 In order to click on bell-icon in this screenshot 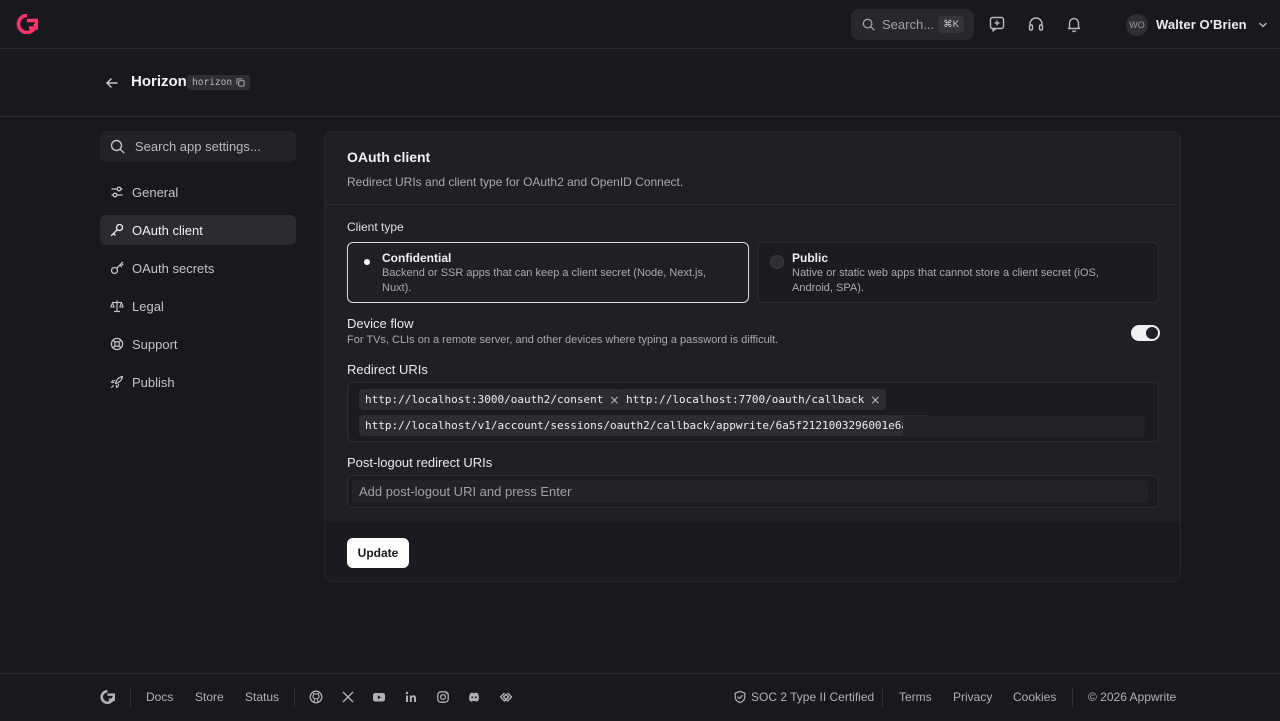, I will do `click(1074, 24)`.